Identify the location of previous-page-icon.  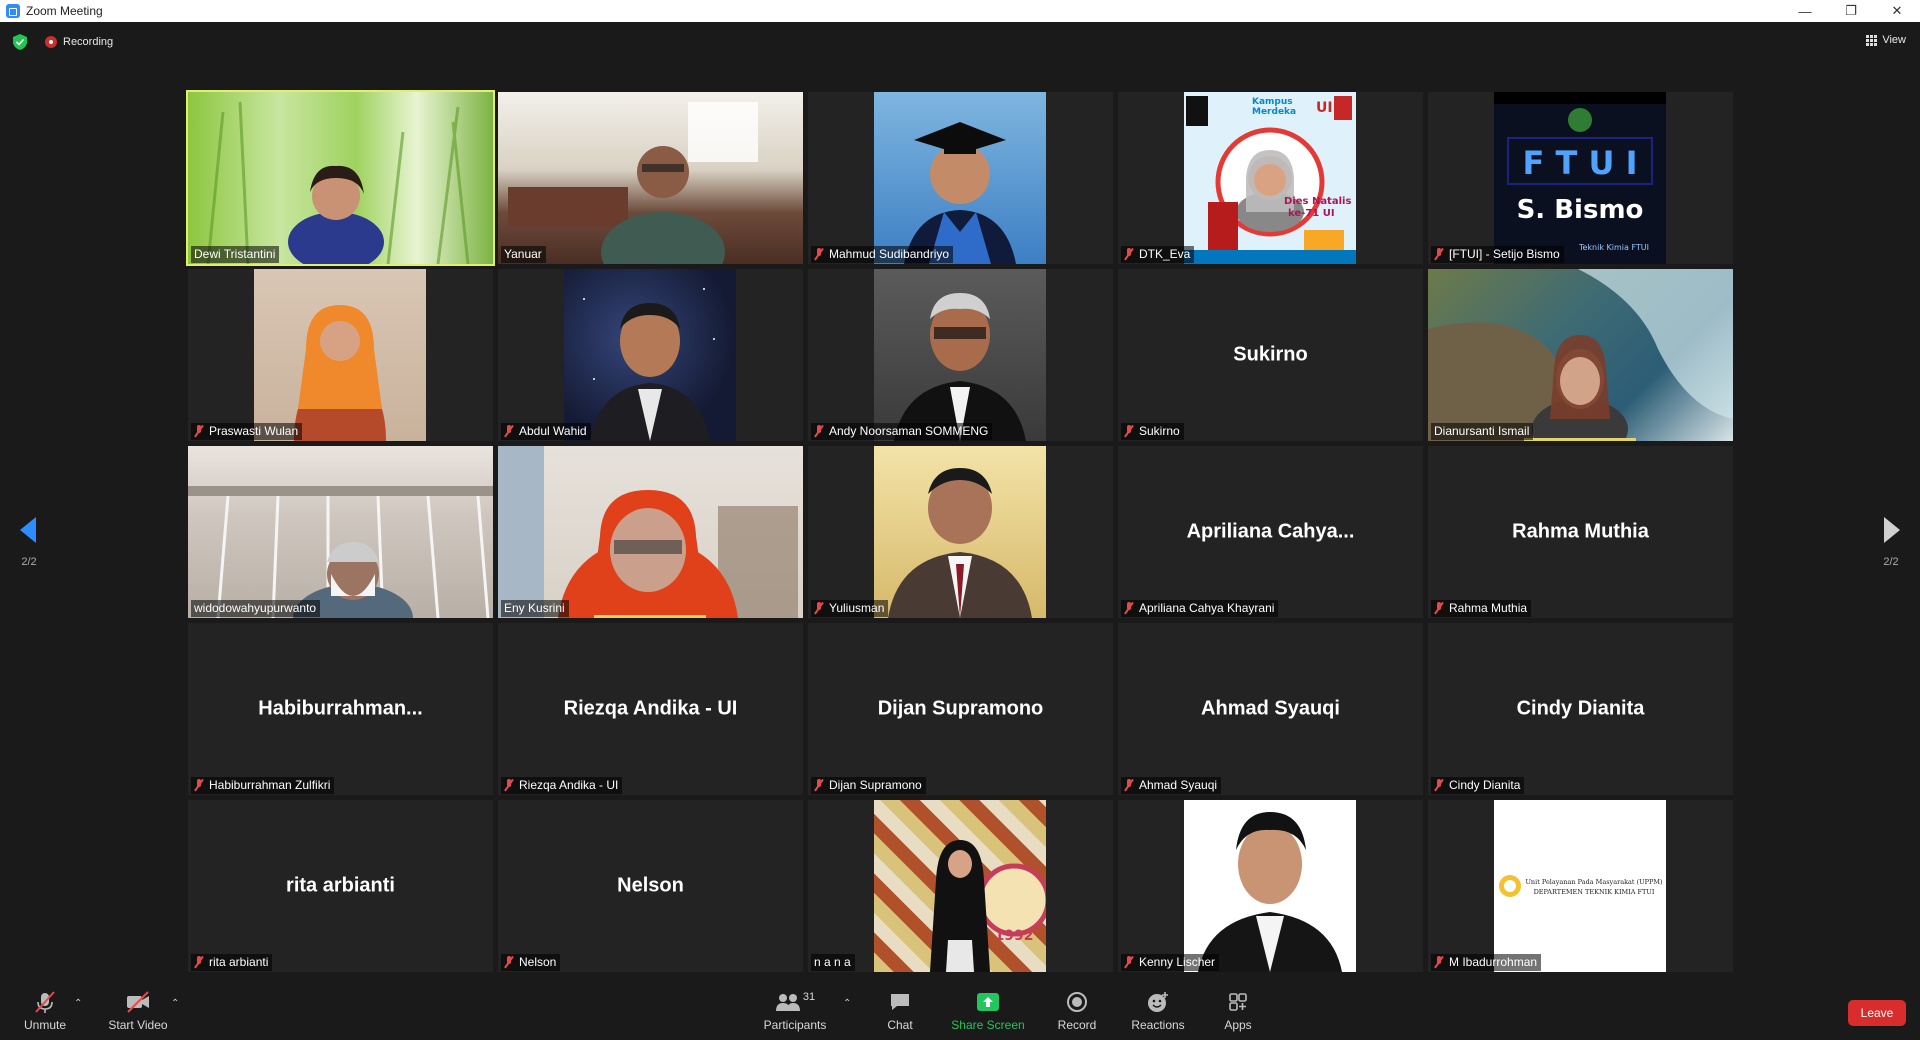
(28, 530).